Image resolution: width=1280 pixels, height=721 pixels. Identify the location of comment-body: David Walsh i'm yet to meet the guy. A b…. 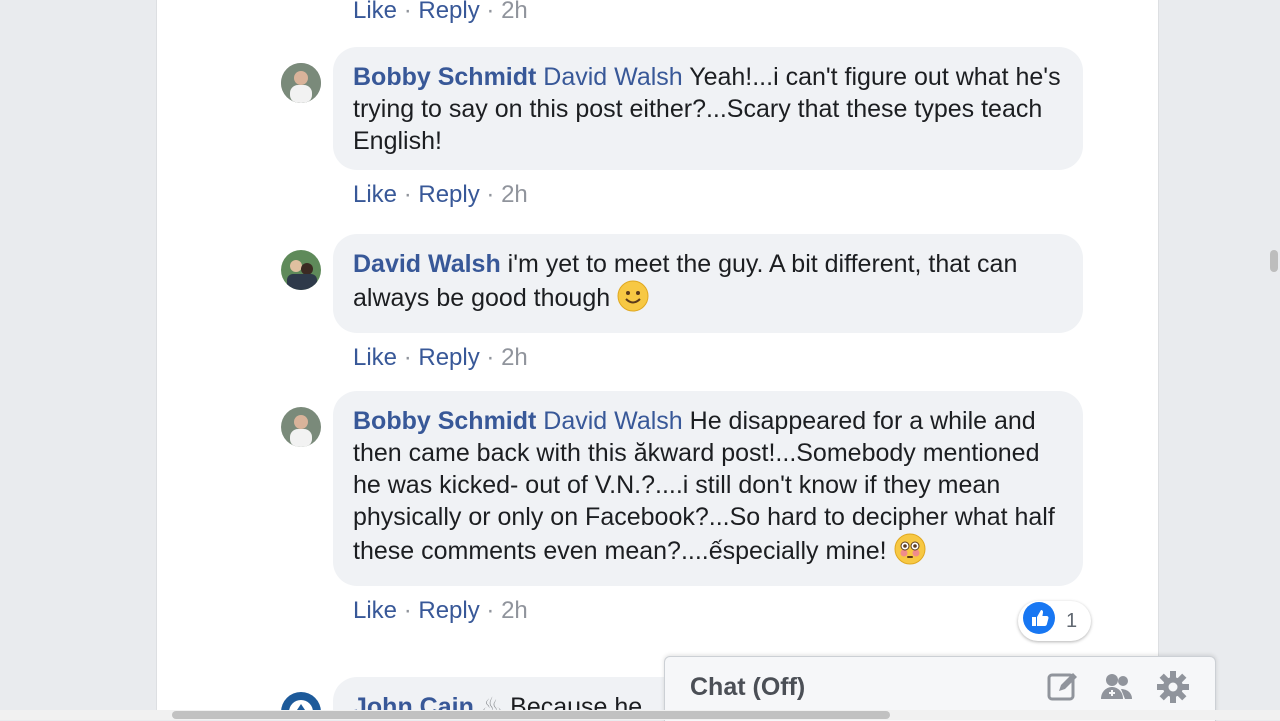
(713, 304).